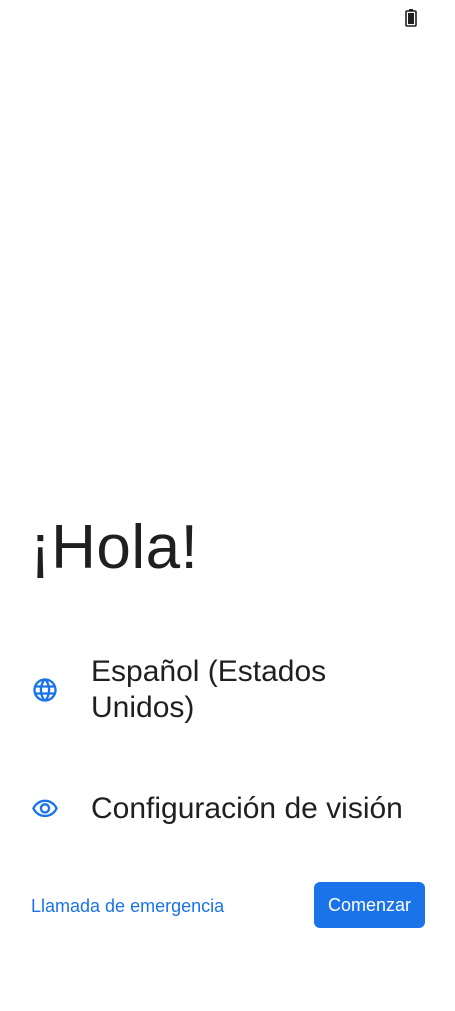 This screenshot has height=1011, width=455. Describe the element at coordinates (114, 547) in the screenshot. I see `page-title: ¡Hola!` at that location.